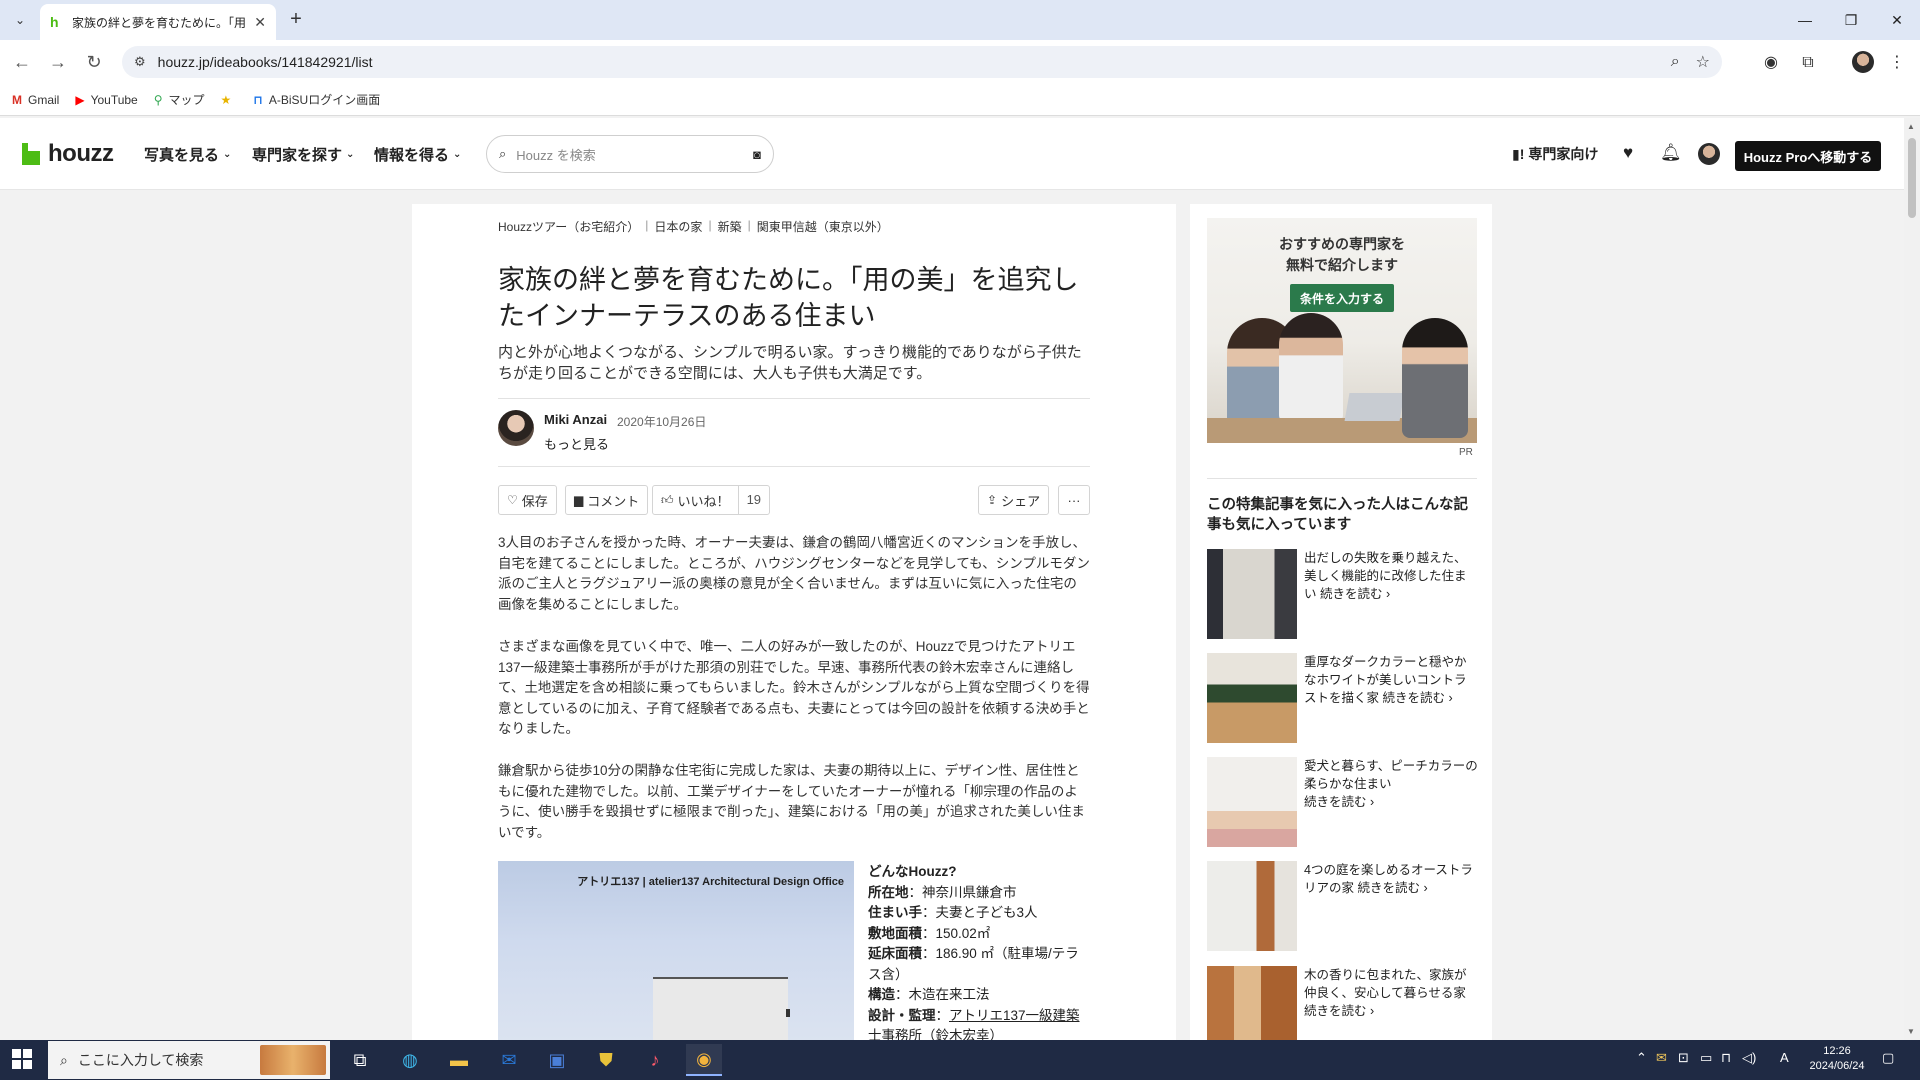 Image resolution: width=1920 pixels, height=1080 pixels. Describe the element at coordinates (1391, 993) in the screenshot. I see `related-article-link: 木の香りに包まれた、家族が仲良く、安心して暮らせる家 続きを読む ›` at that location.